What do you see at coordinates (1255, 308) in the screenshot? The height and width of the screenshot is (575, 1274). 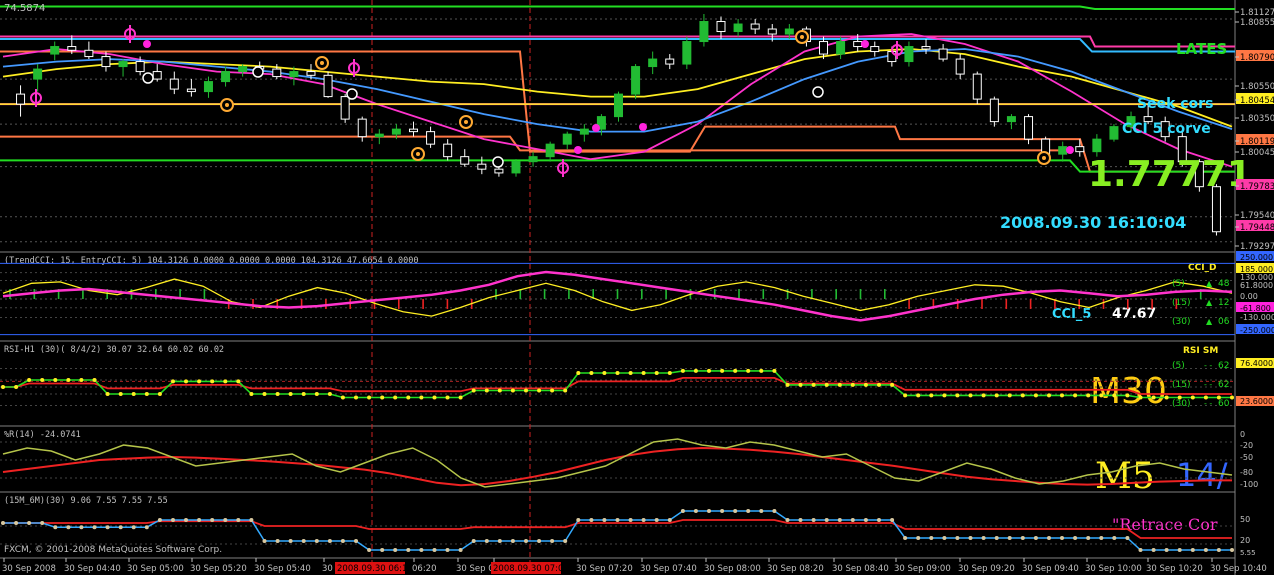 I see `cci-axis-label: -61.800` at bounding box center [1255, 308].